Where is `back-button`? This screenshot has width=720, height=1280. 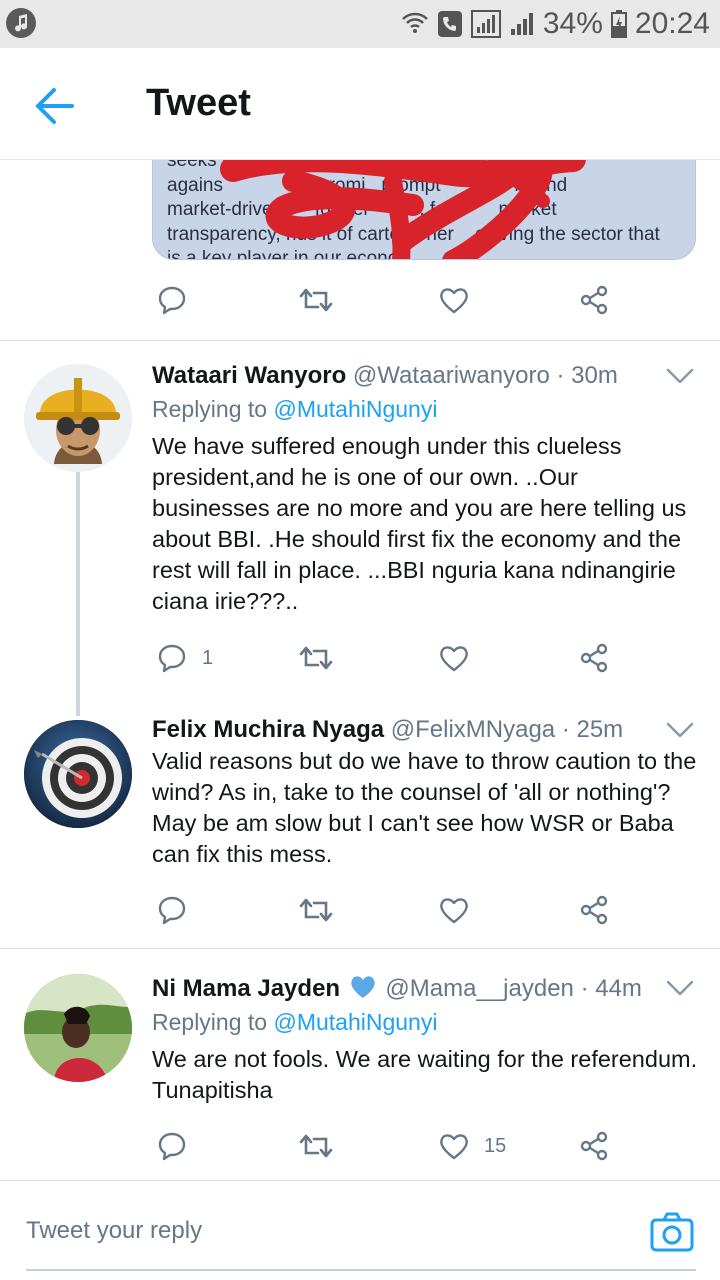 back-button is located at coordinates (56, 106).